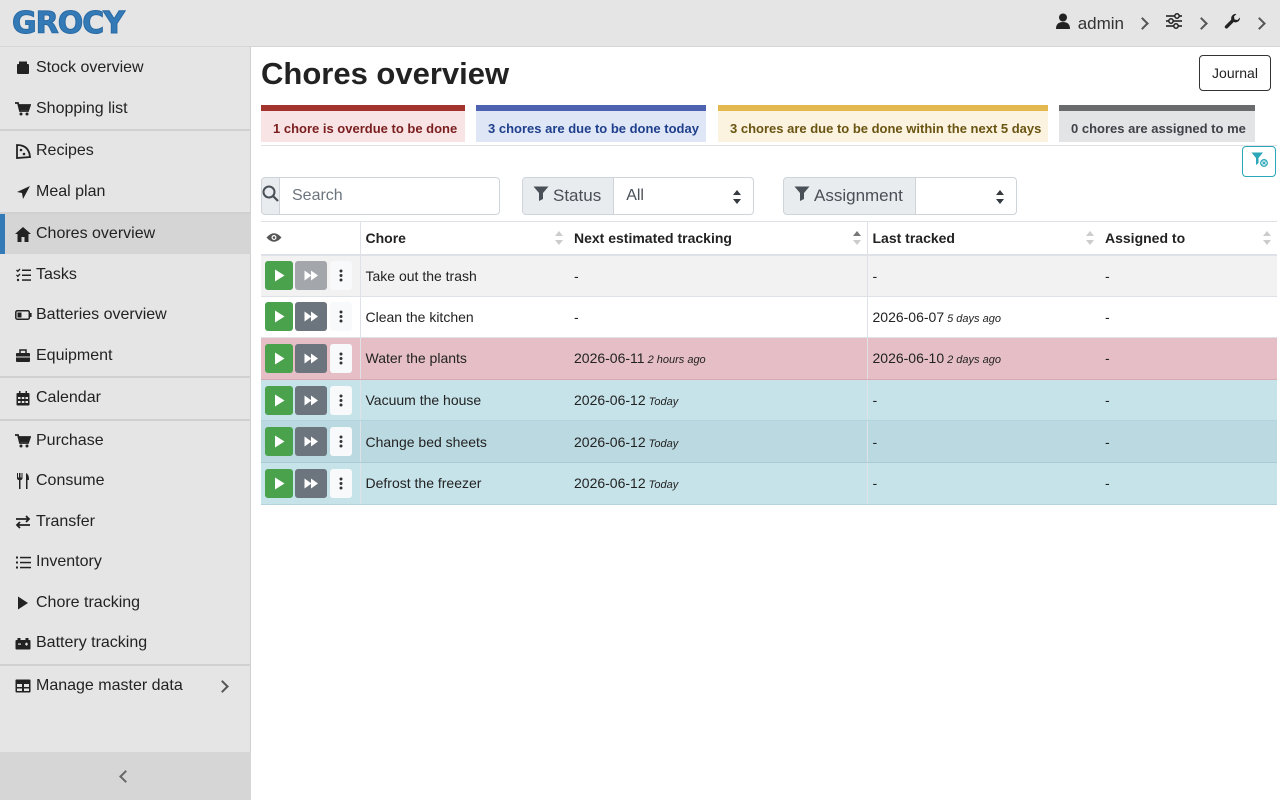  What do you see at coordinates (125, 275) in the screenshot?
I see `sidebar-item-tasks: Tasks` at bounding box center [125, 275].